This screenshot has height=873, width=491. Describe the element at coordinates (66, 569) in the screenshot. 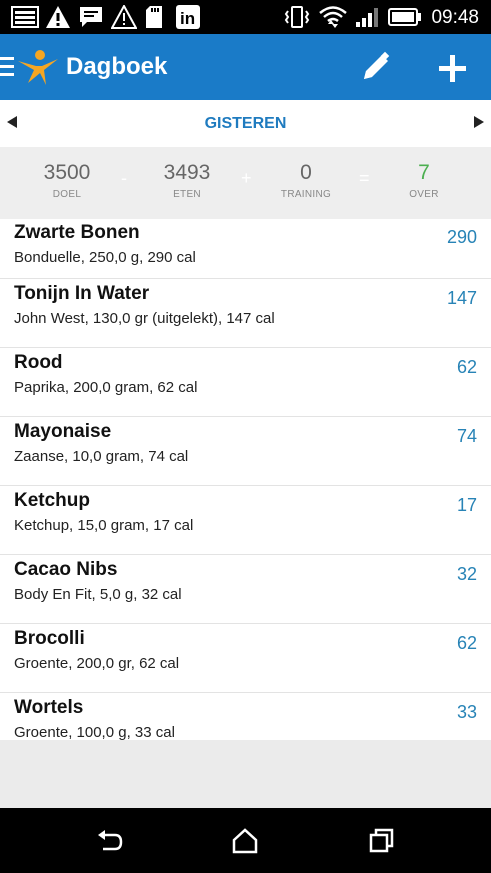

I see `food-name: Cacao Nibs` at that location.